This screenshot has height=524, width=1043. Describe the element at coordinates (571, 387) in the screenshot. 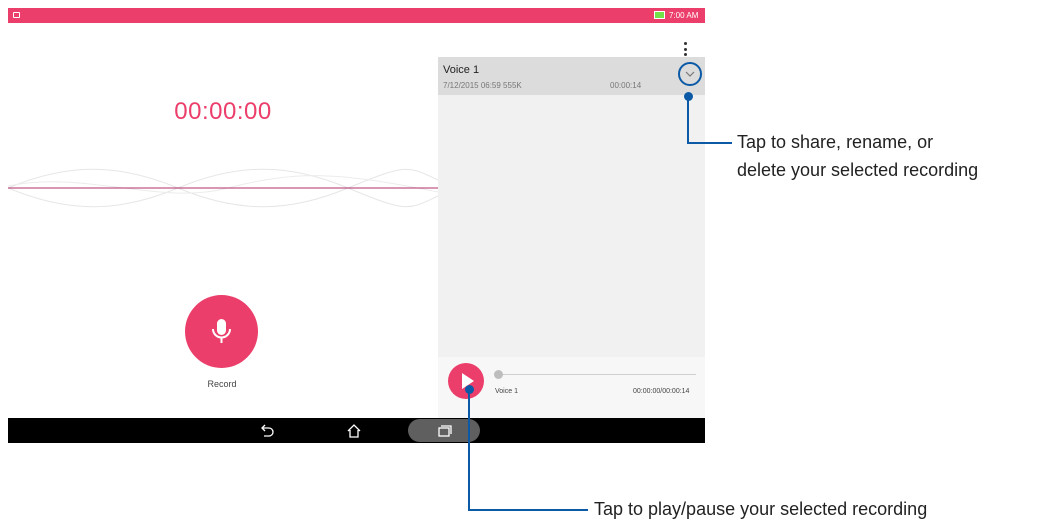

I see `player-bar: Voice 1 00:00:00/00:00:14` at that location.